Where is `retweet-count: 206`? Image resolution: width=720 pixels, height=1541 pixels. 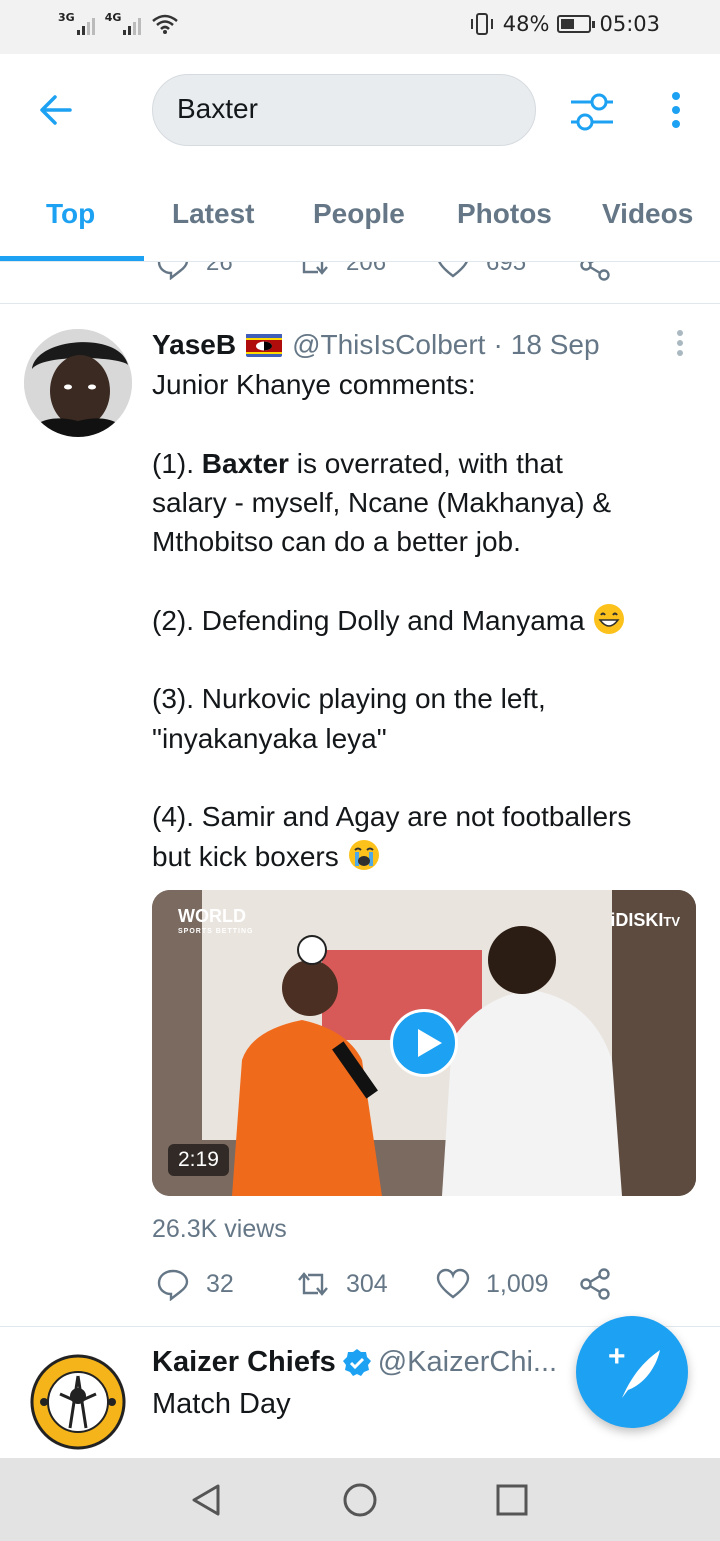 retweet-count: 206 is located at coordinates (366, 269).